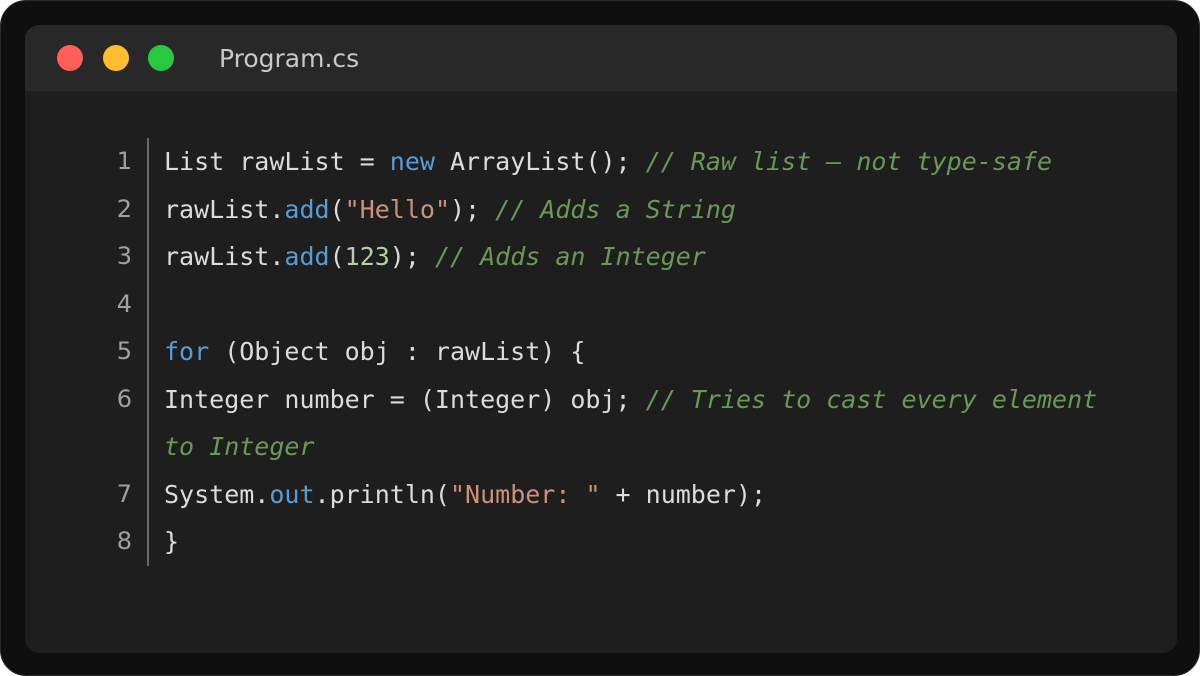 The width and height of the screenshot is (1200, 676). I want to click on comment-token: // Adds an Integer, so click(570, 256).